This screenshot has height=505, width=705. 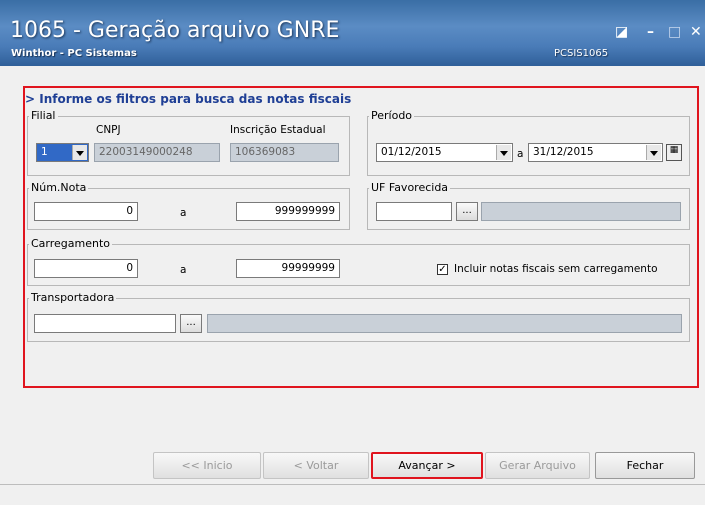 What do you see at coordinates (581, 53) in the screenshot?
I see `window-code: PCSIS1065` at bounding box center [581, 53].